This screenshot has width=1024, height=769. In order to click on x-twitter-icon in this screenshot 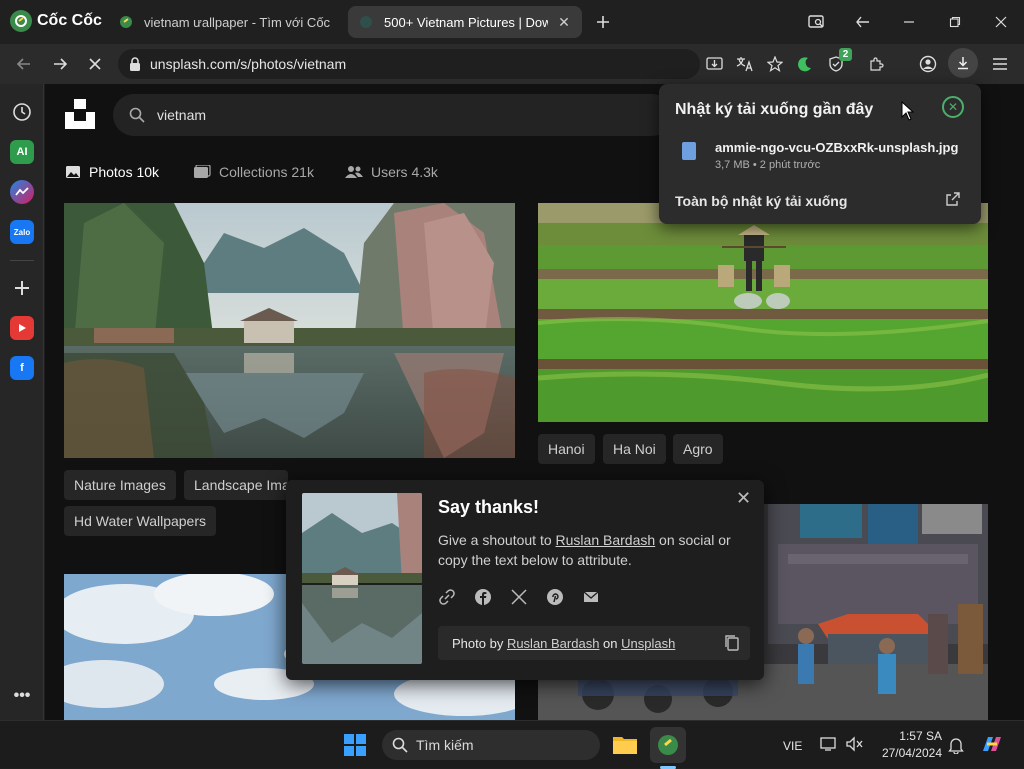, I will do `click(519, 597)`.